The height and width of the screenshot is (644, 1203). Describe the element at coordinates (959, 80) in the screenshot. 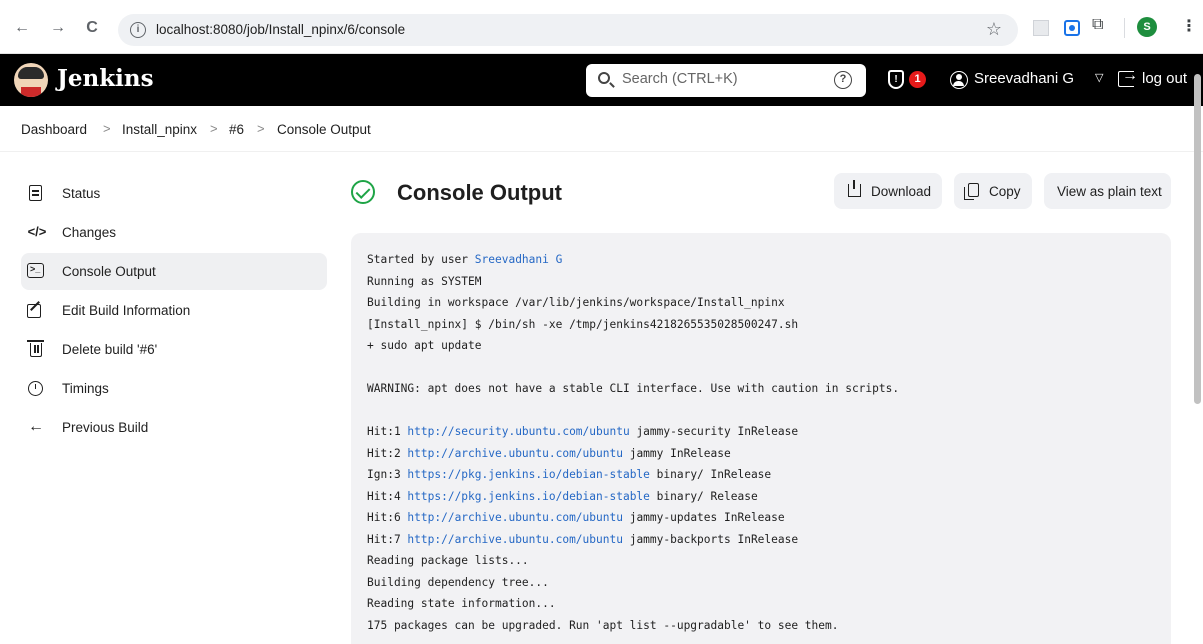

I see `user-icon` at that location.